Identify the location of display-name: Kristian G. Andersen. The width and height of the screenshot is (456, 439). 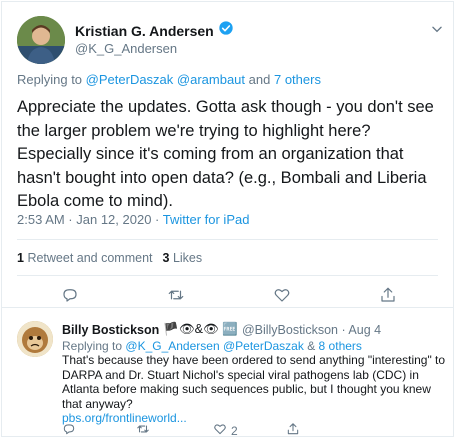
(144, 31).